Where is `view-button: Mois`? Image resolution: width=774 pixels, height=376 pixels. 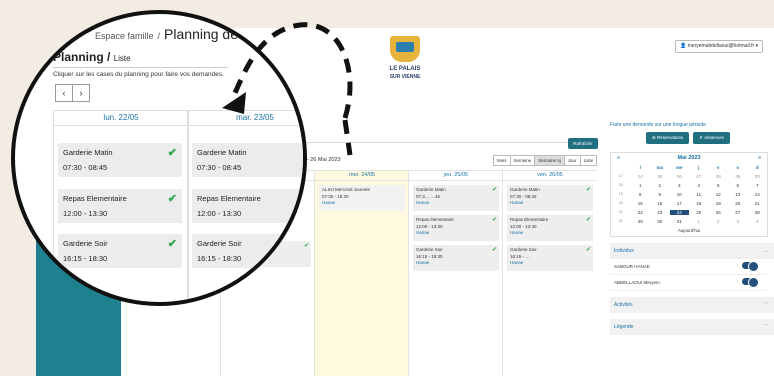
view-button: Mois is located at coordinates (502, 160).